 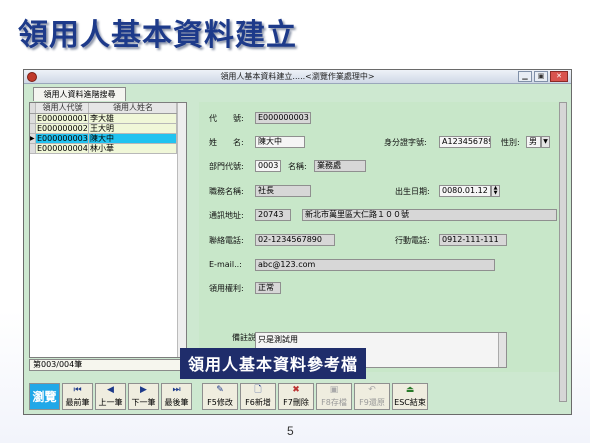 I want to click on cell-name: 王大明, so click(x=133, y=128).